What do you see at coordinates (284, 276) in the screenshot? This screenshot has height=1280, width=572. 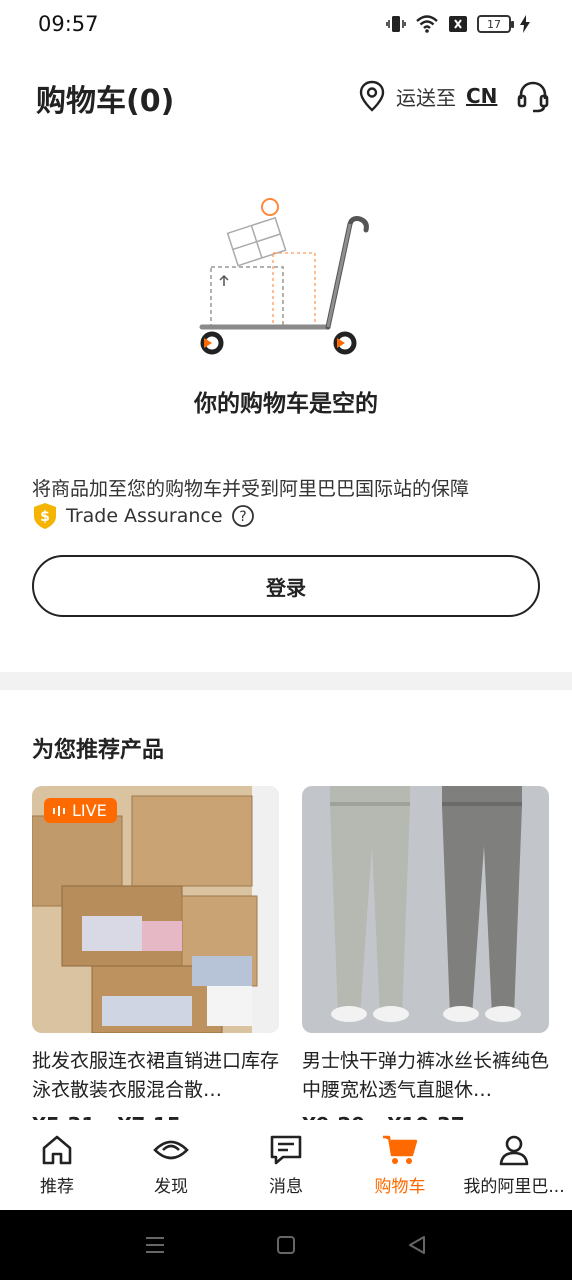 I see `empty-cart-illustration` at bounding box center [284, 276].